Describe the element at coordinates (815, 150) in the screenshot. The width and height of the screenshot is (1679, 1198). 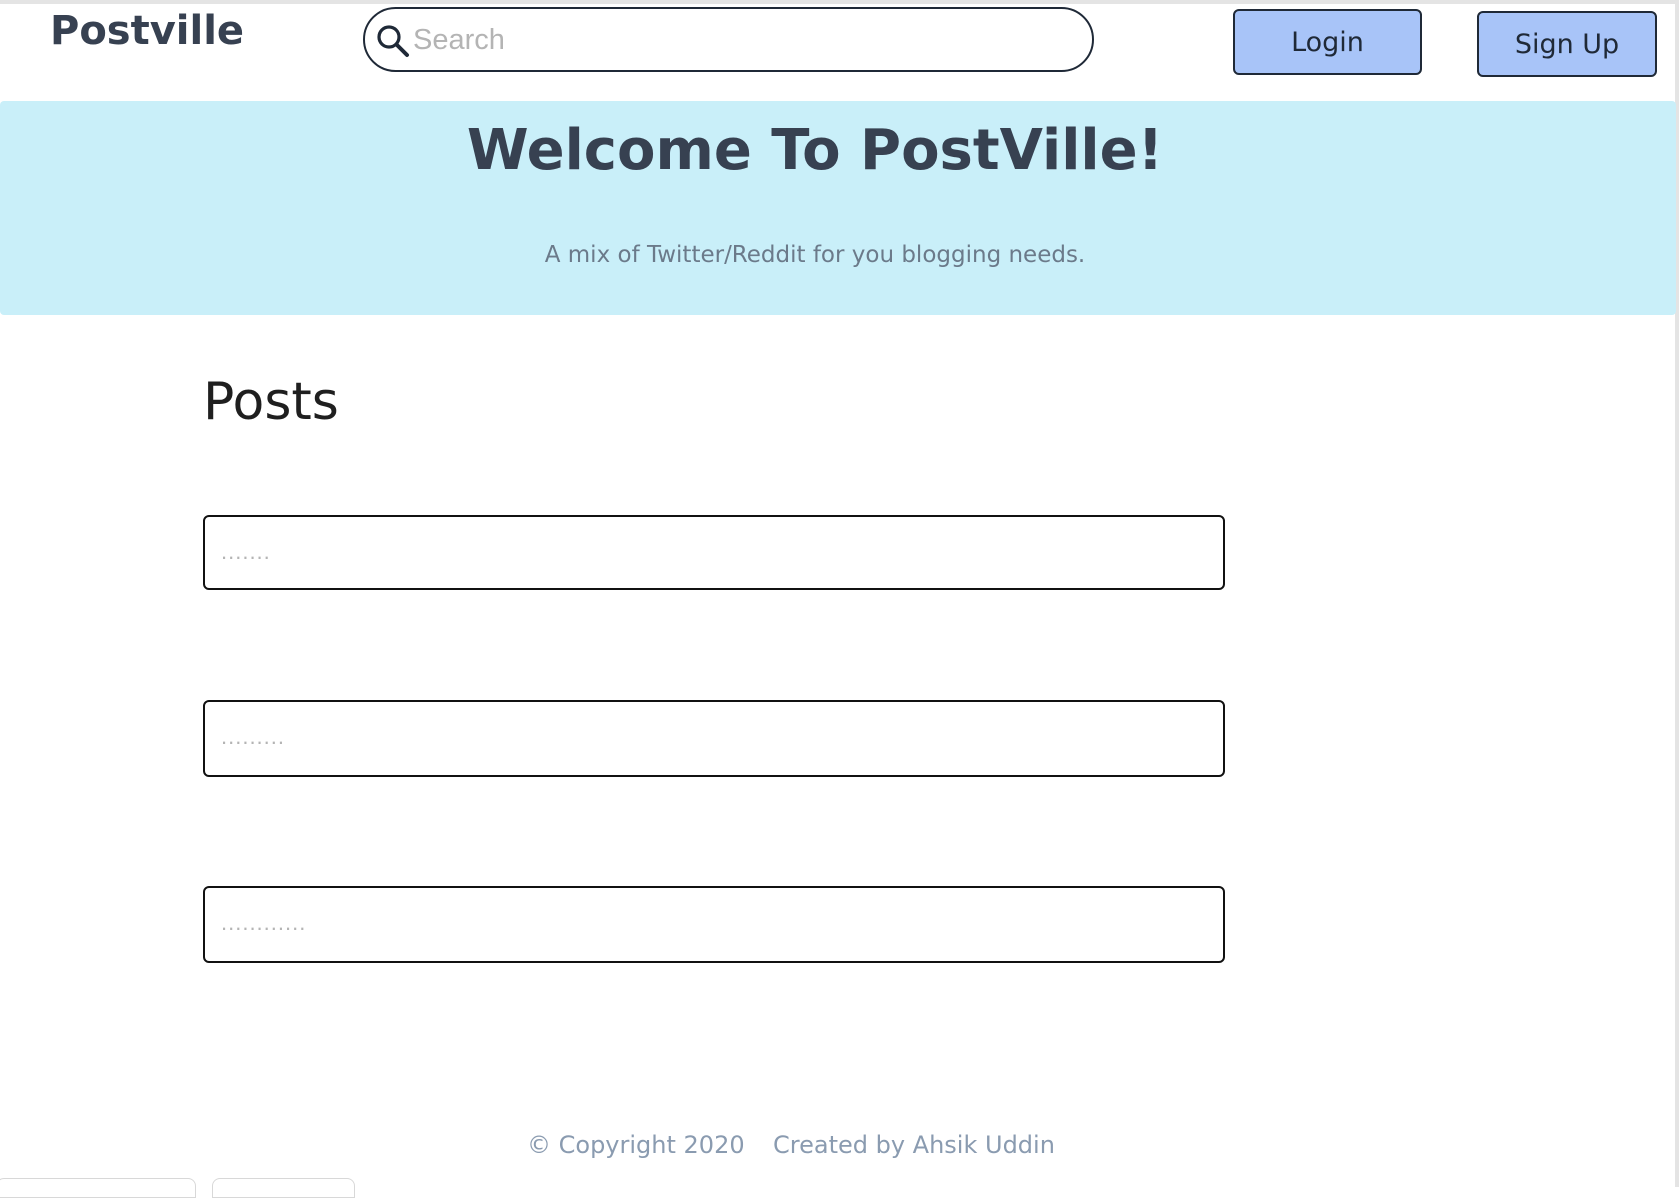
I see `hero-title: Welcome To PostVille!` at that location.